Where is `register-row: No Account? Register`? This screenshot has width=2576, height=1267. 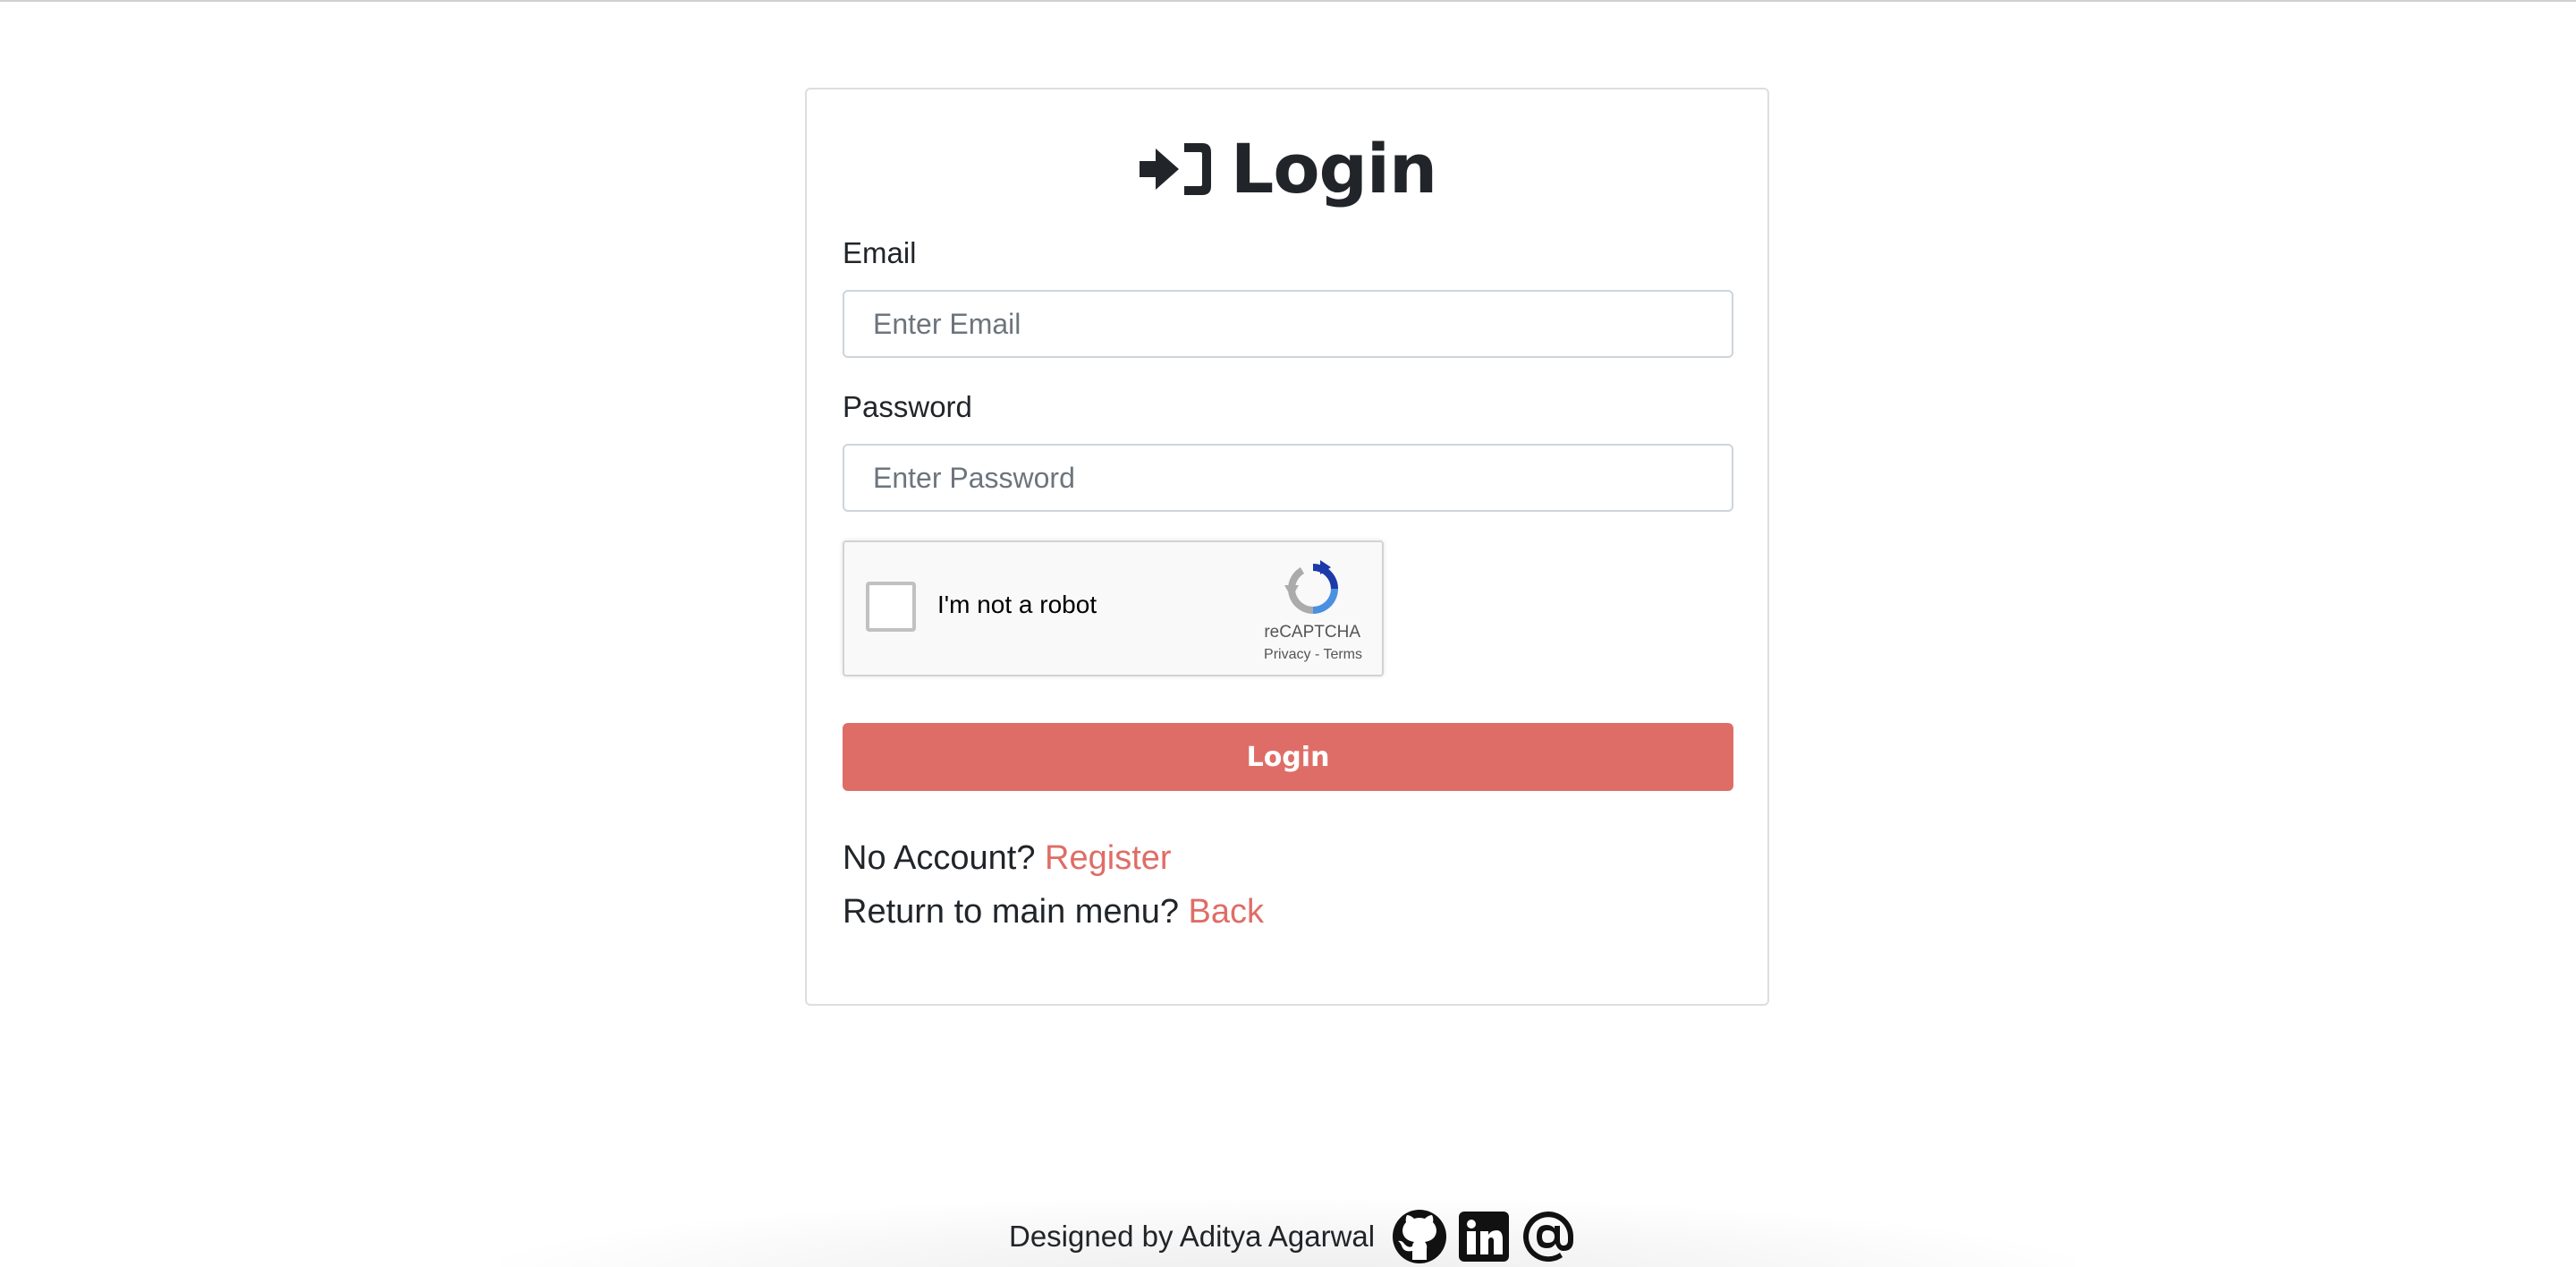
register-row: No Account? Register is located at coordinates (1007, 859).